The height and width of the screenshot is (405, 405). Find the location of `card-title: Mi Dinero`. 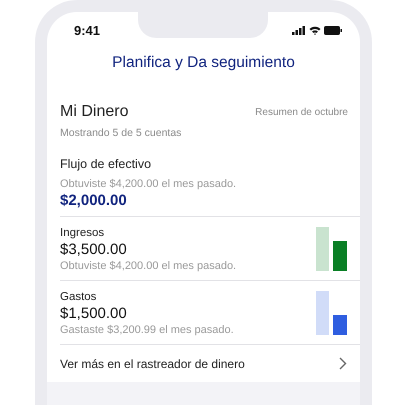

card-title: Mi Dinero is located at coordinates (94, 112).